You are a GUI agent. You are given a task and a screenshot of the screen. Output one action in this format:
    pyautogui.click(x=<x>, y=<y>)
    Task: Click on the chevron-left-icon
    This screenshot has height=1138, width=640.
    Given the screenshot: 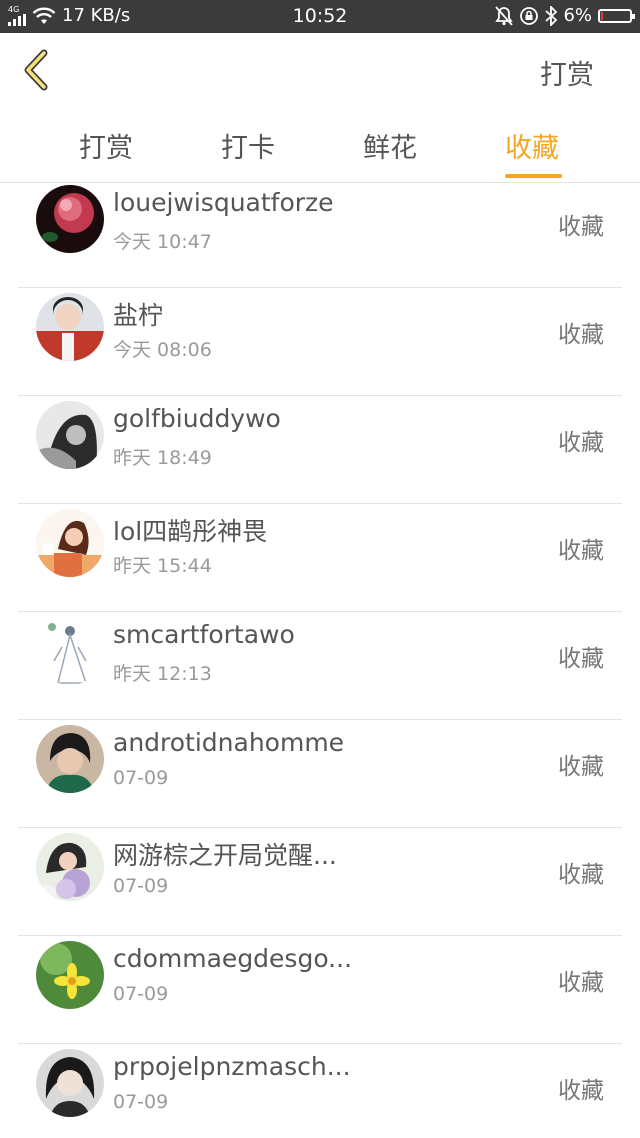 What is the action you would take?
    pyautogui.click(x=36, y=70)
    